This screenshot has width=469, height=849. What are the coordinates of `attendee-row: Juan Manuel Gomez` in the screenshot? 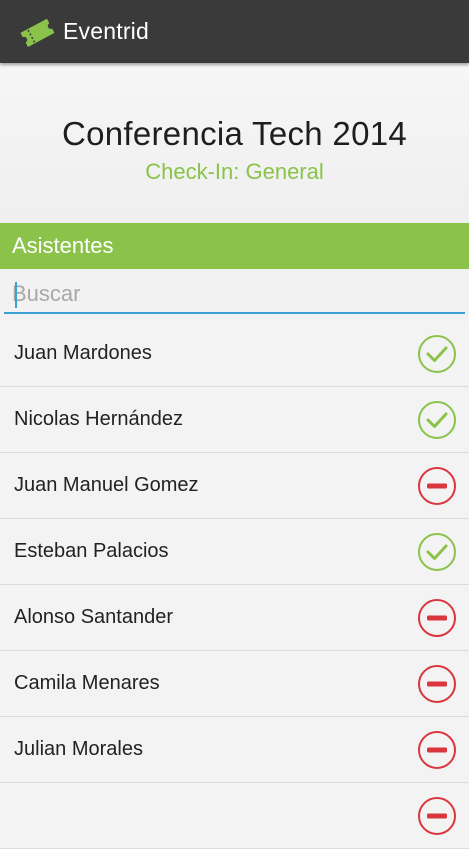 It's located at (234, 486).